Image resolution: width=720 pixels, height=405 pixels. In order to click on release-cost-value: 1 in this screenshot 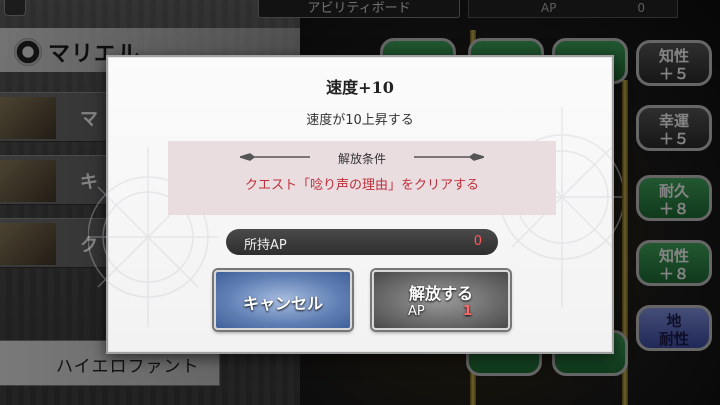, I will do `click(467, 311)`.